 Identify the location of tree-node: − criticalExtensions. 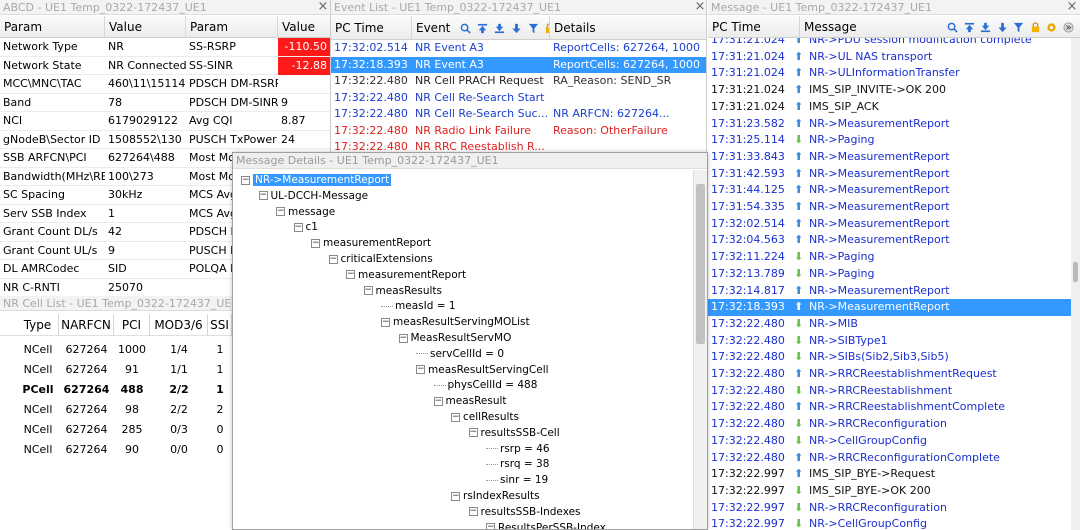
(380, 259).